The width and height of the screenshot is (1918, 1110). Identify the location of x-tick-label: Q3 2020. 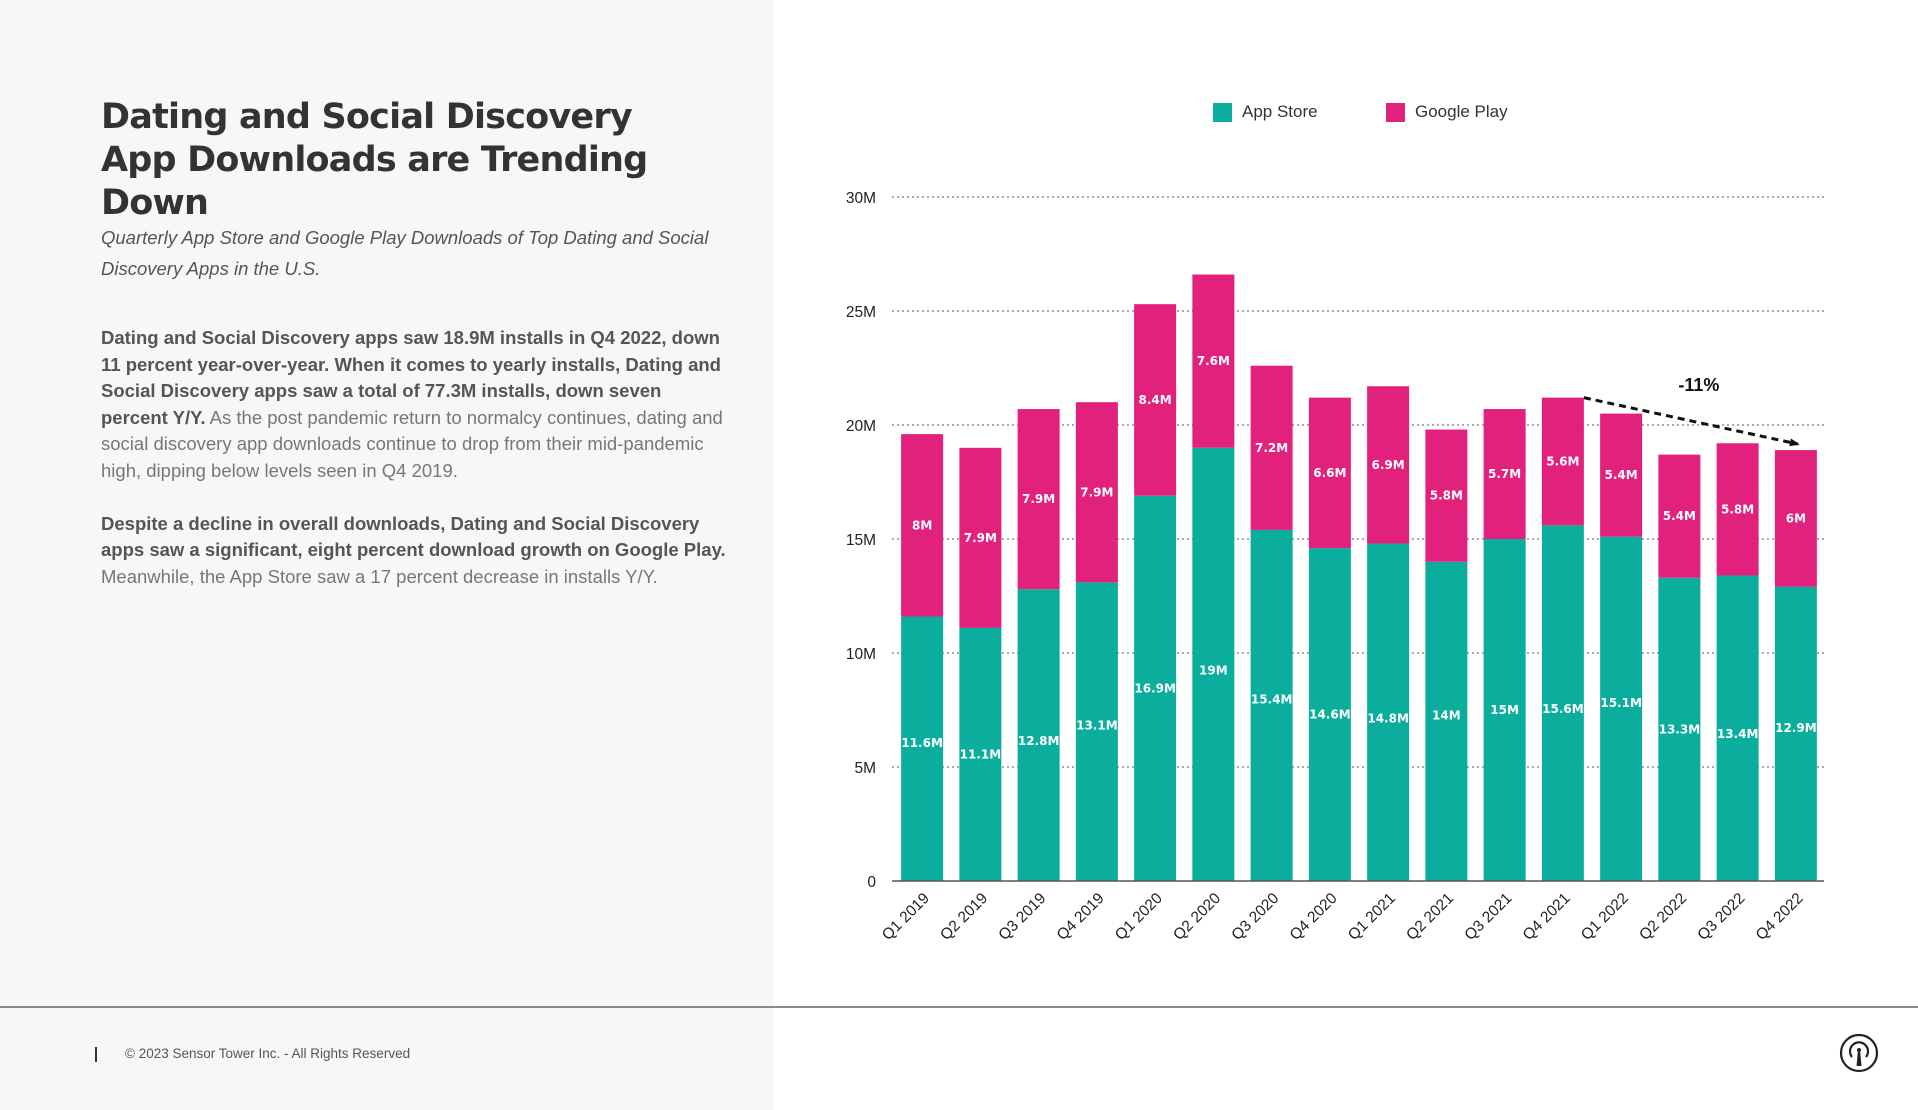
(1255, 917).